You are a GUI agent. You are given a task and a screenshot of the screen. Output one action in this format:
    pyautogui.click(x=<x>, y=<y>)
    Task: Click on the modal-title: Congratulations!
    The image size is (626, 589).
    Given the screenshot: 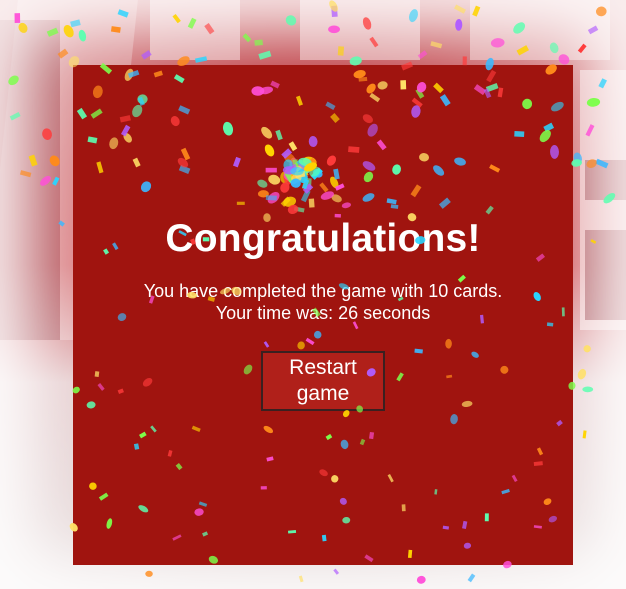 What is the action you would take?
    pyautogui.click(x=323, y=238)
    